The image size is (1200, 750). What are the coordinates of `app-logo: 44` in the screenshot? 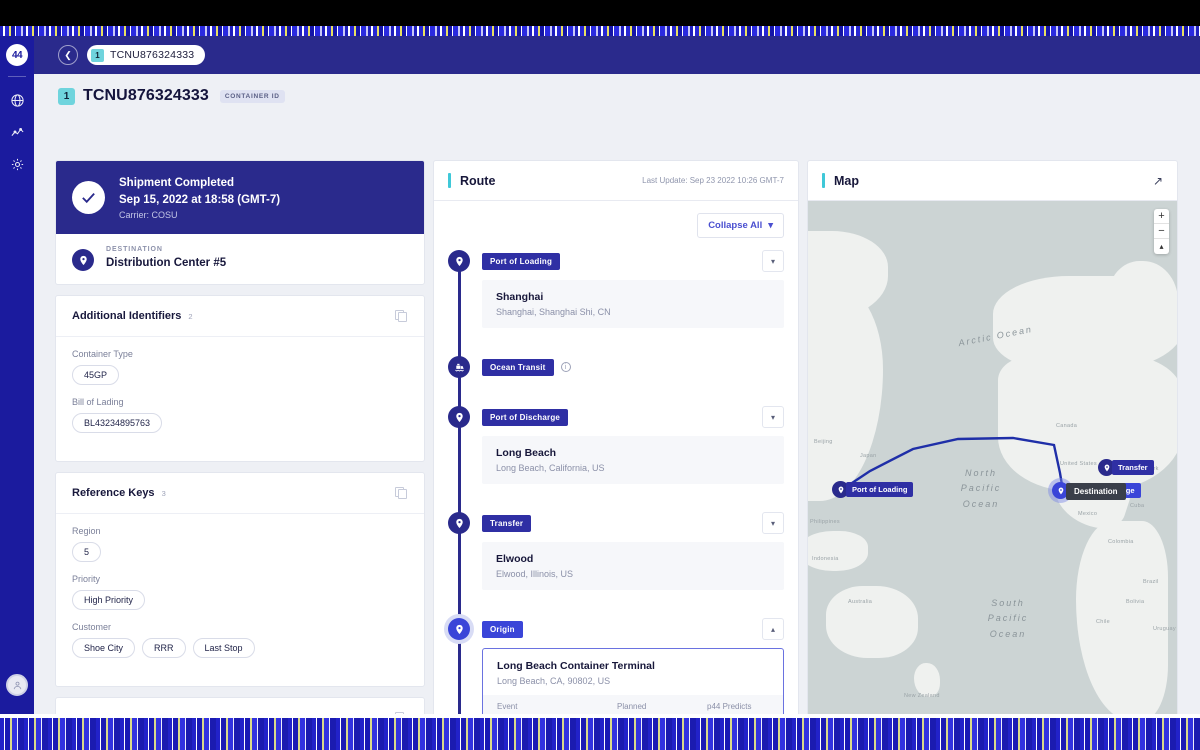 It's located at (17, 55).